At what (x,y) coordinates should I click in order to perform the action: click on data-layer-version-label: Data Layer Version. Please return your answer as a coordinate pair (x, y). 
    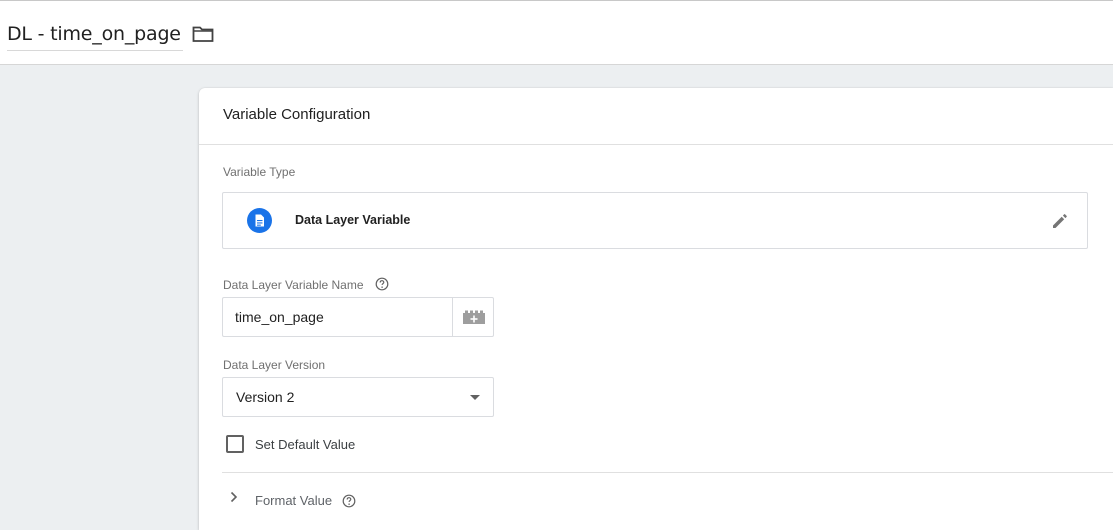
    Looking at the image, I should click on (274, 365).